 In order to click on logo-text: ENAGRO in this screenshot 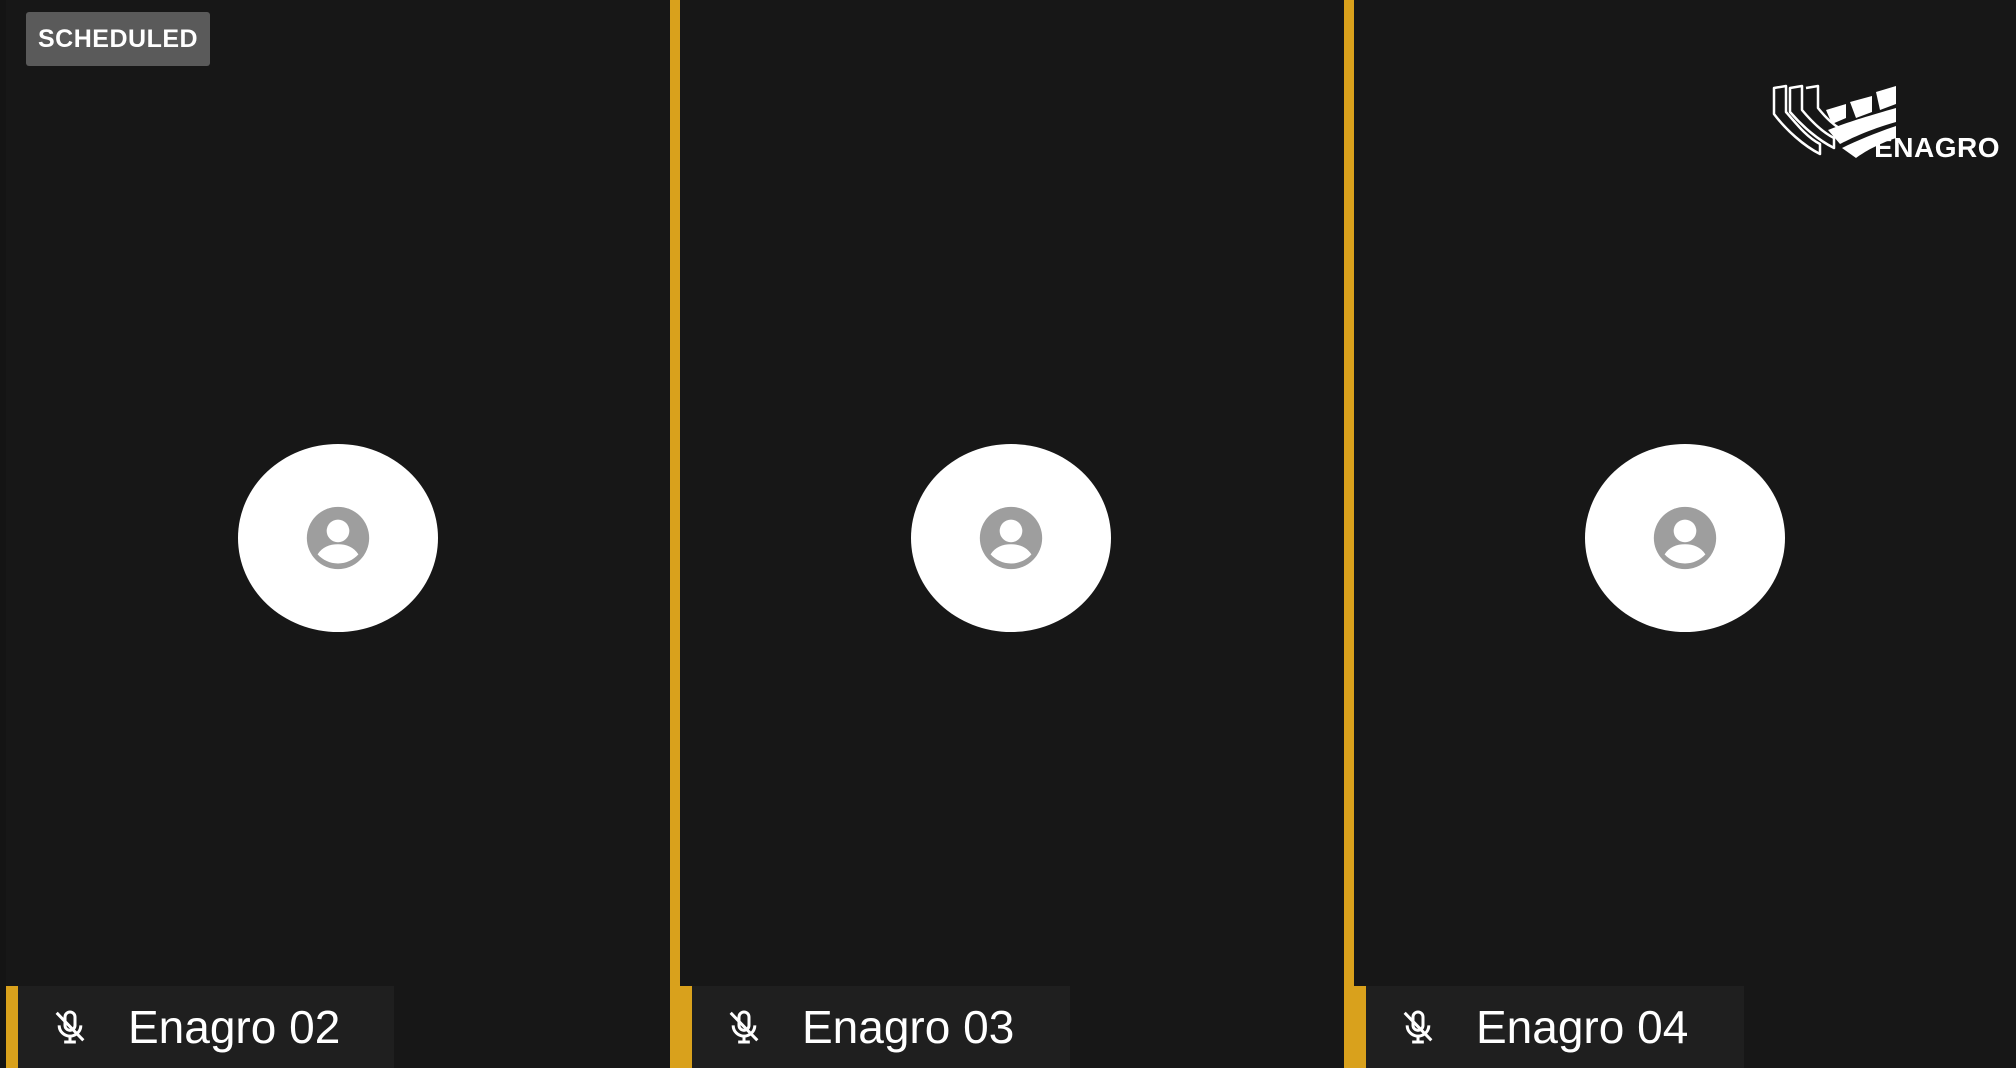, I will do `click(1937, 147)`.